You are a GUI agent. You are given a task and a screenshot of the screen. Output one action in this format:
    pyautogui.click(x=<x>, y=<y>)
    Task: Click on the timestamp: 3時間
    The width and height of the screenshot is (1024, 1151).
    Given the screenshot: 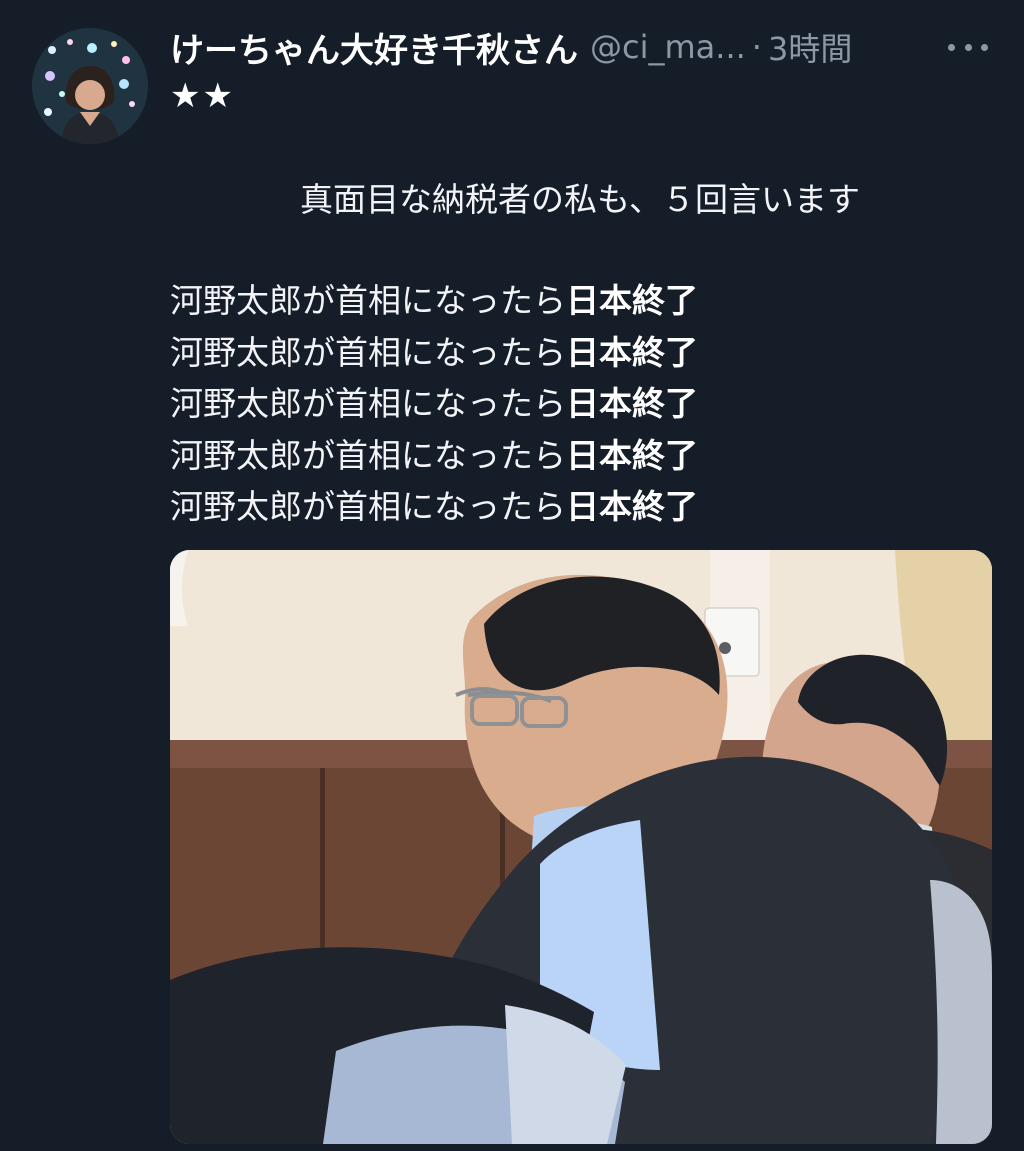 What is the action you would take?
    pyautogui.click(x=810, y=47)
    